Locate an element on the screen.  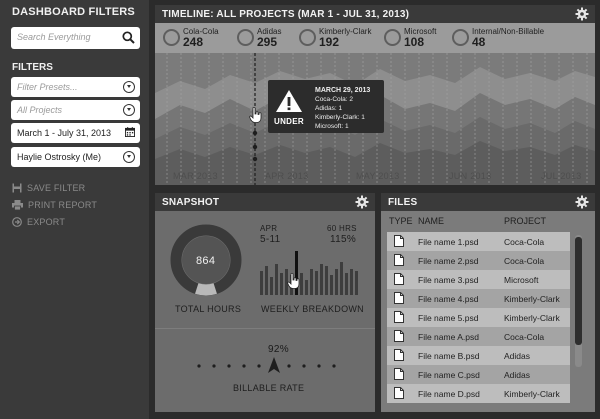
save-icon is located at coordinates (17, 188).